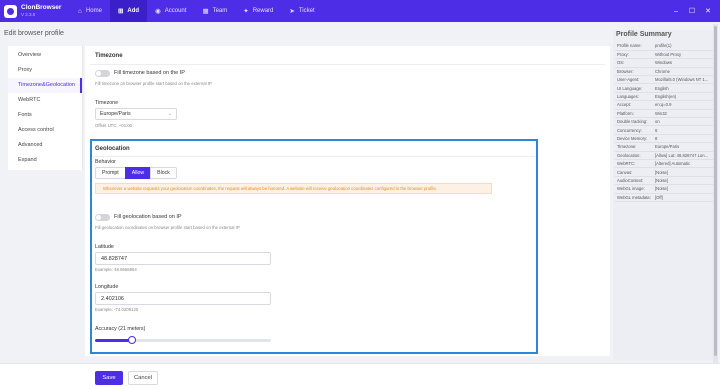 The height and width of the screenshot is (389, 720). What do you see at coordinates (666, 139) in the screenshot?
I see `summary-row: Device Memory: 8` at bounding box center [666, 139].